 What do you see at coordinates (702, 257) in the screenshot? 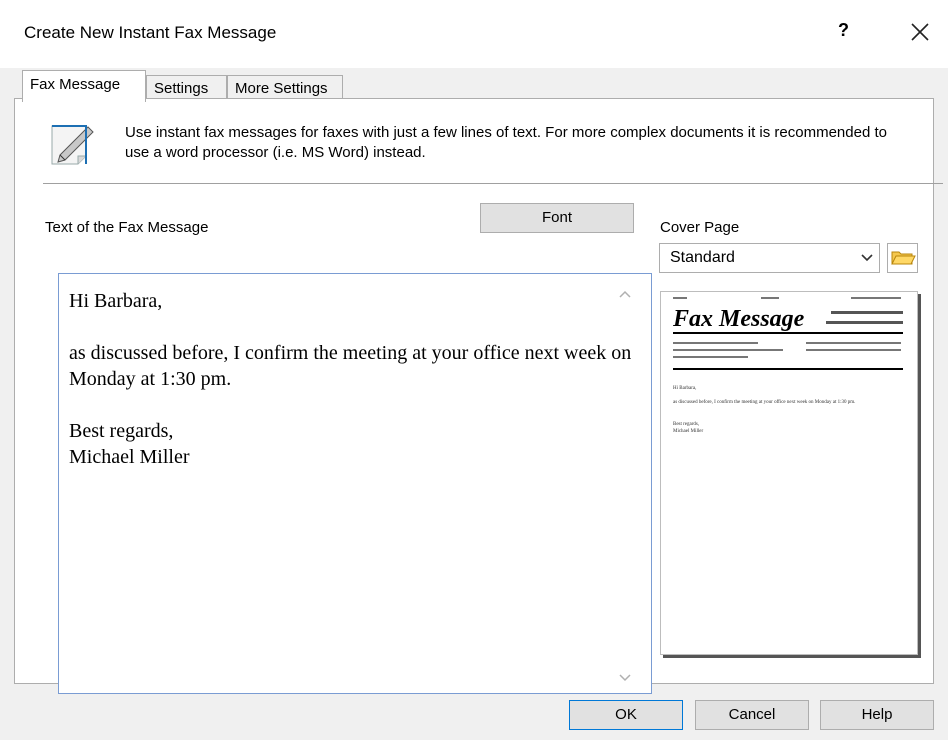
I see `cover-page-selected: Standard` at bounding box center [702, 257].